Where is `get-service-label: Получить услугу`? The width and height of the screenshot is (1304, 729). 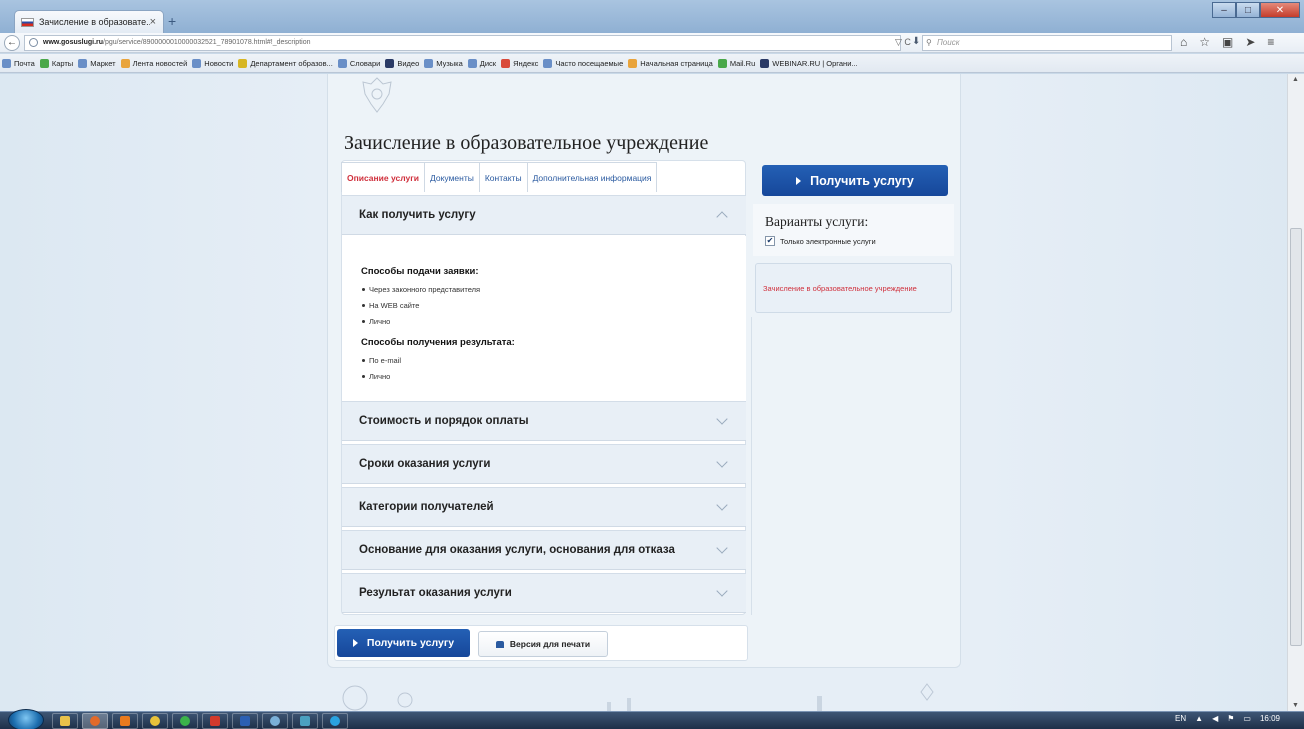 get-service-label: Получить услугу is located at coordinates (410, 643).